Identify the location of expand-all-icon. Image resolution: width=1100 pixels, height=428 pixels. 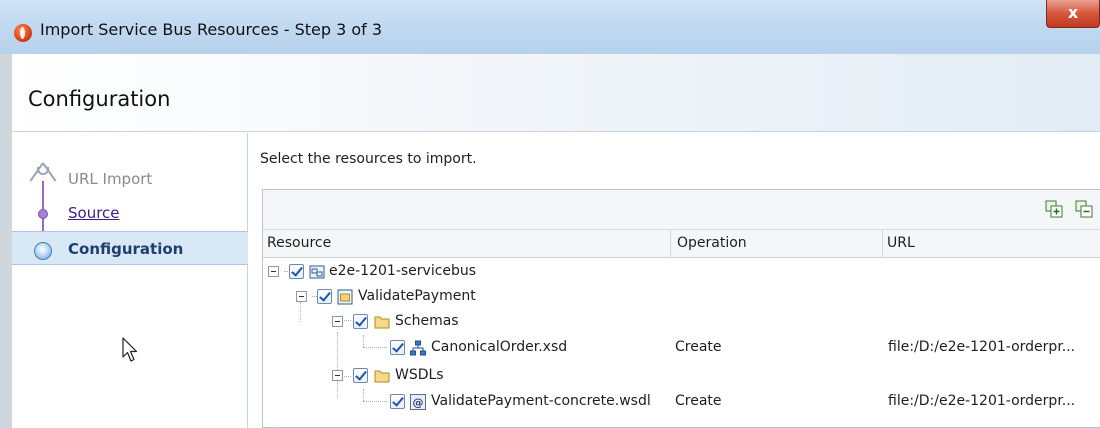
(1054, 209).